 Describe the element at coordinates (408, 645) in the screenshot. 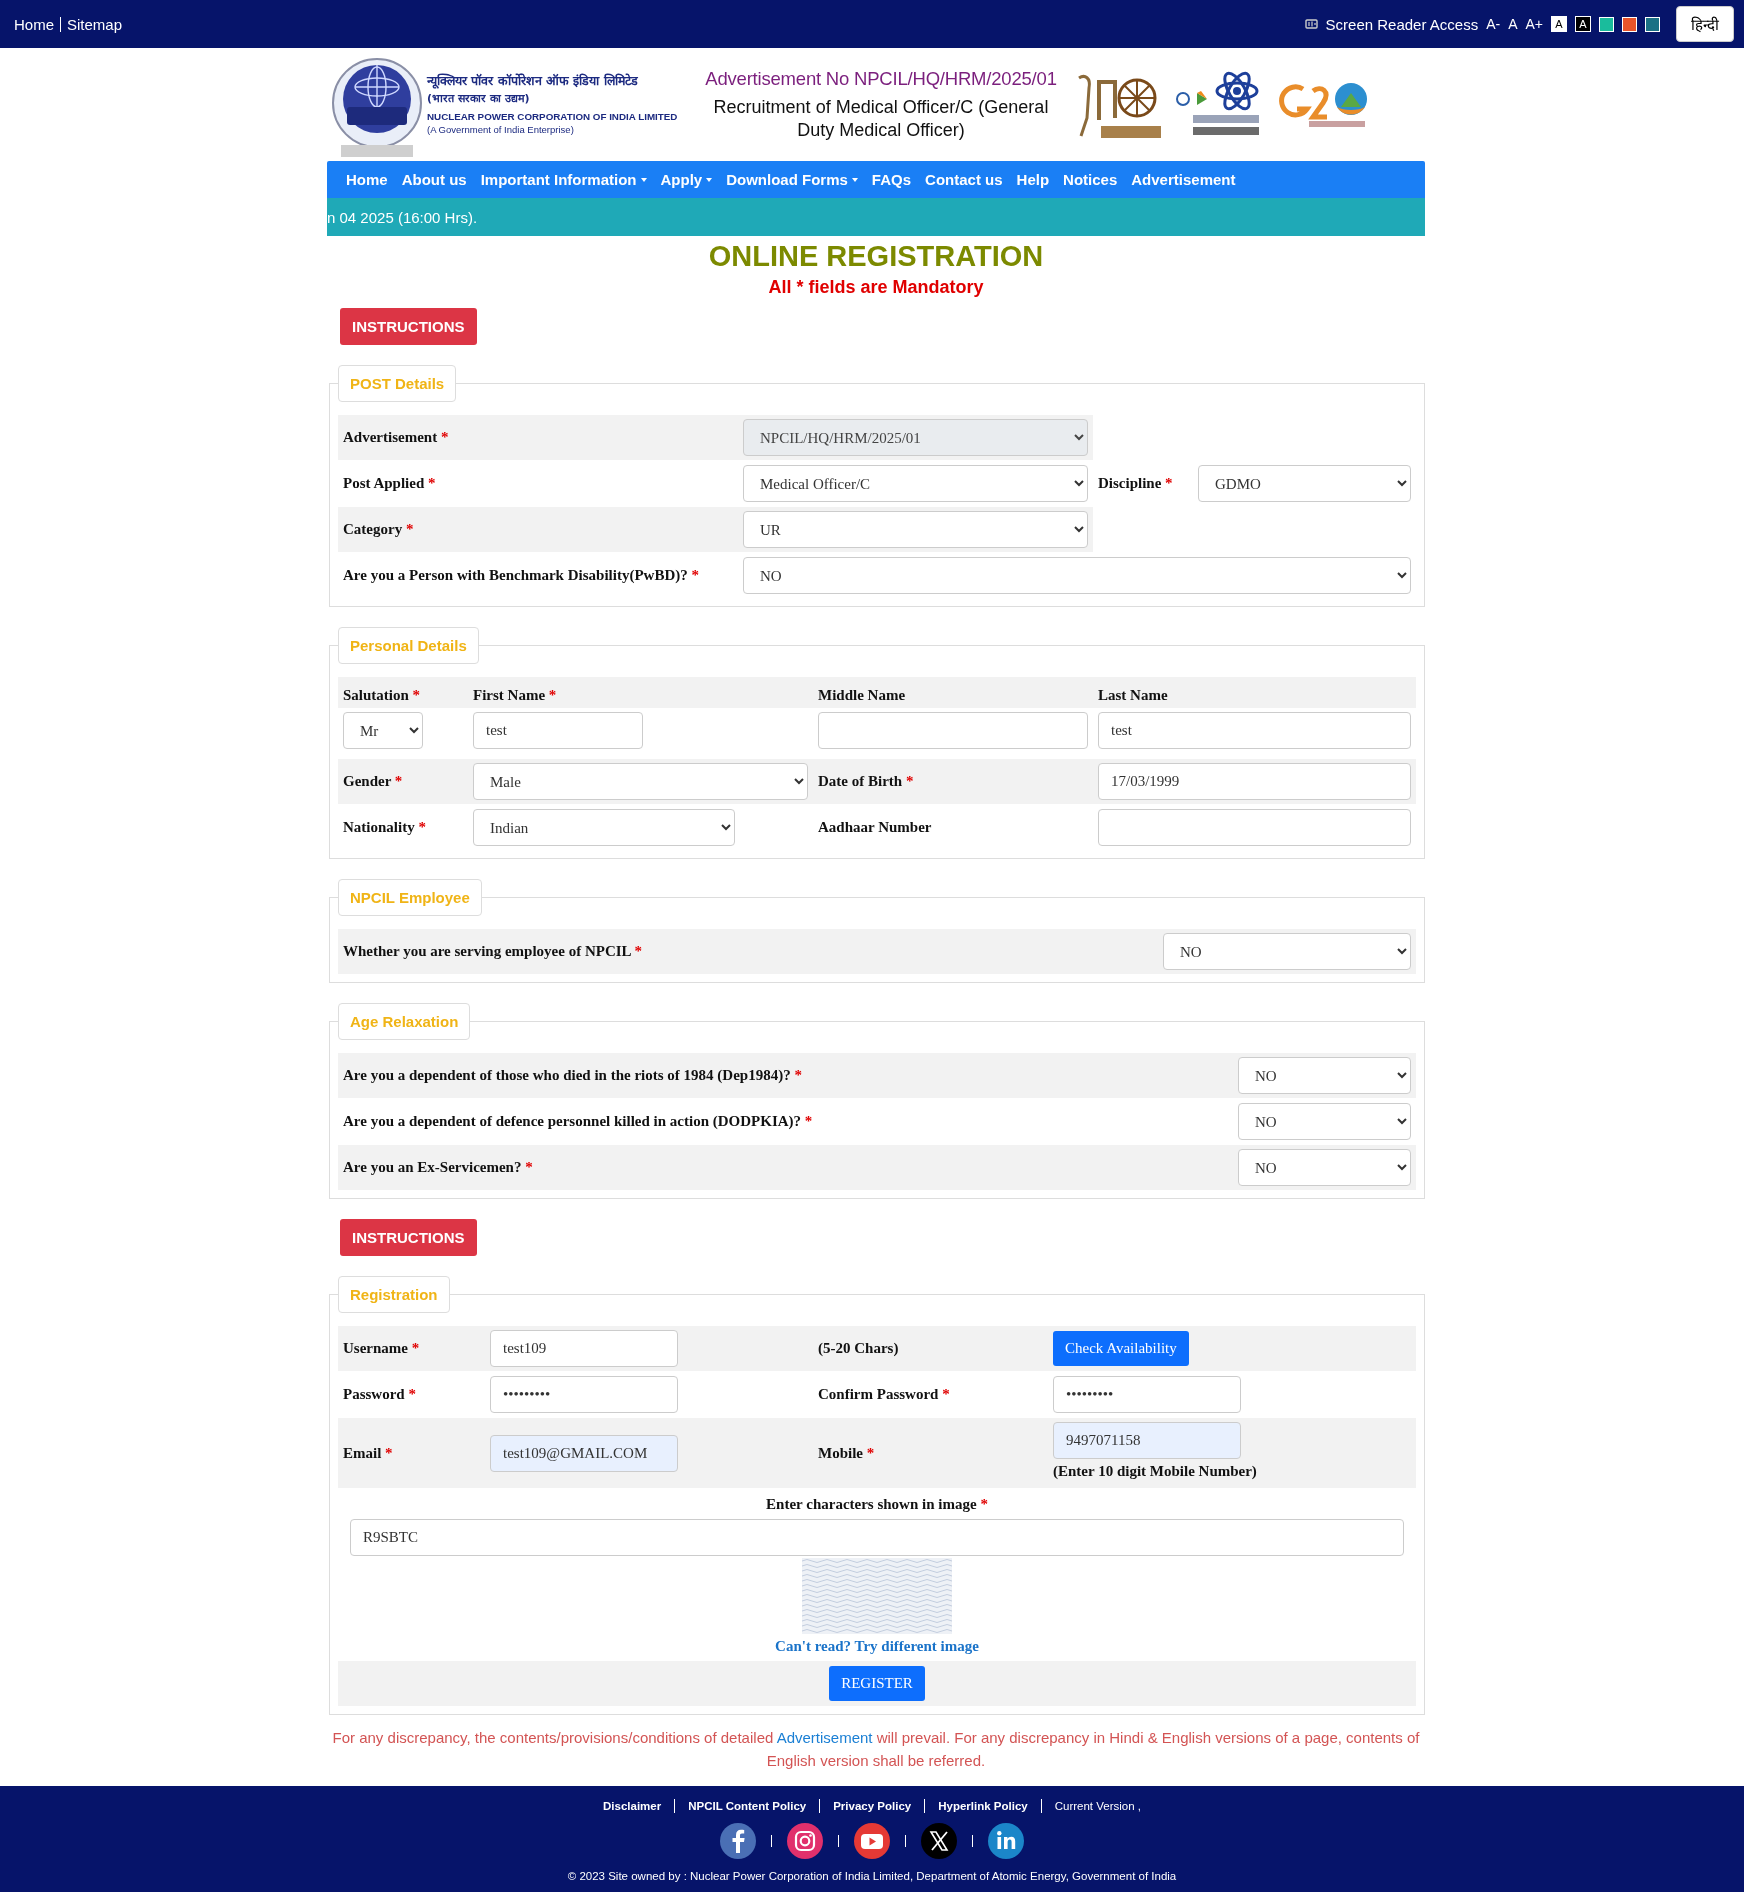

I see `section-title: Personal Details` at that location.